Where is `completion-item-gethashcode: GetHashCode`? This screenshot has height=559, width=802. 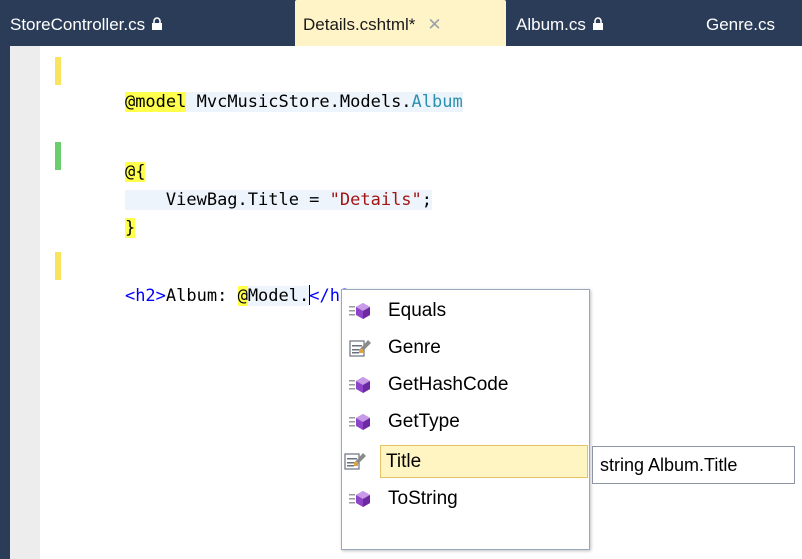 completion-item-gethashcode: GetHashCode is located at coordinates (466, 385).